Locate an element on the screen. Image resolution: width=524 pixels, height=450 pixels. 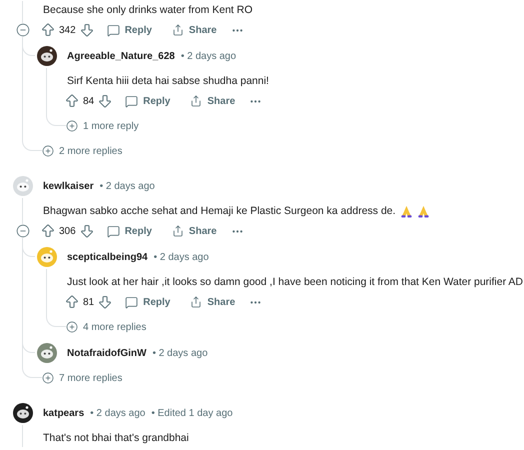
edited-note: • Edited 1 day ago is located at coordinates (192, 413).